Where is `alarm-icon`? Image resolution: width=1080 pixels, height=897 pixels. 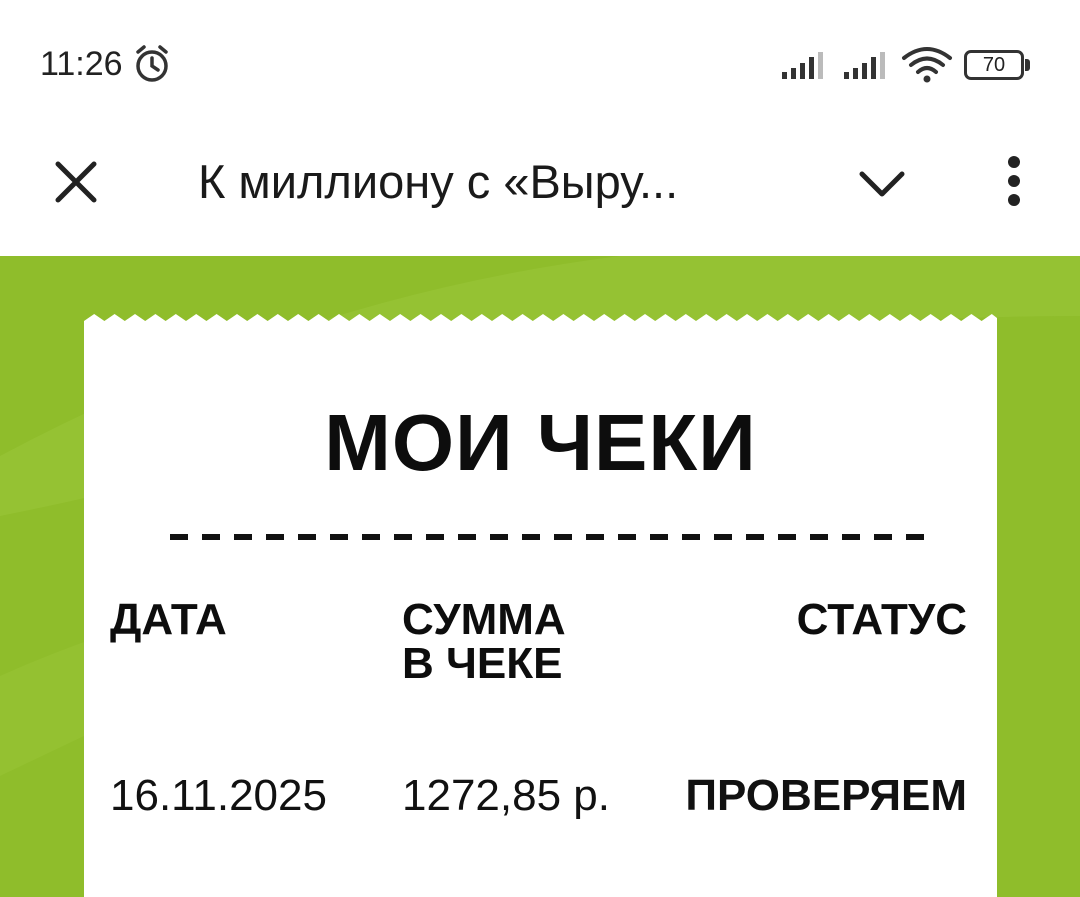 alarm-icon is located at coordinates (152, 63).